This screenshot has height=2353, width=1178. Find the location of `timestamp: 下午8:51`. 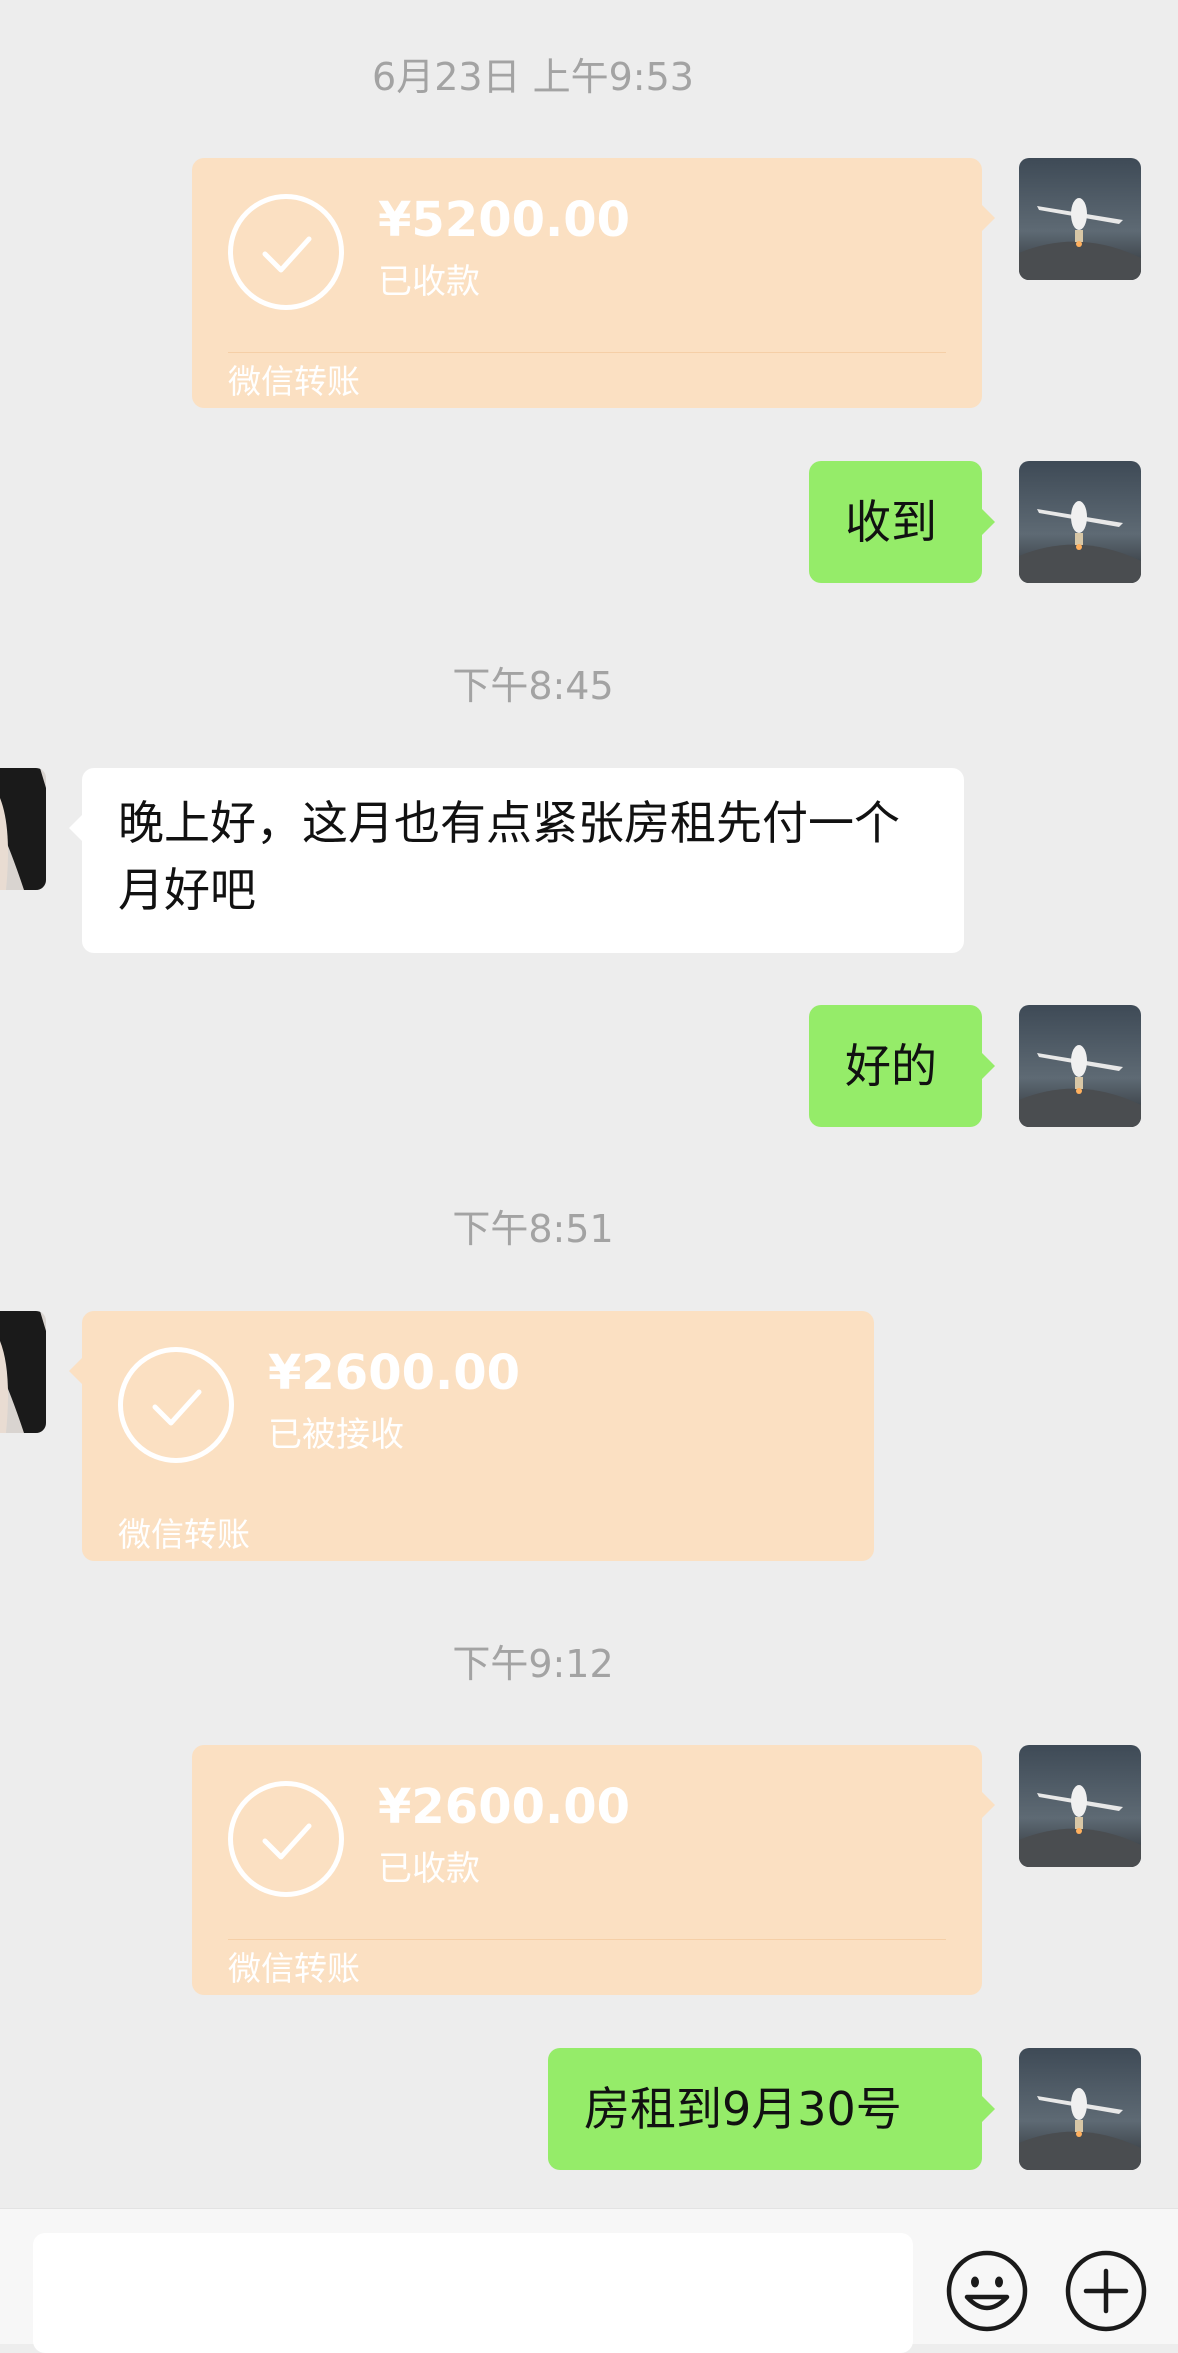

timestamp: 下午8:51 is located at coordinates (533, 1229).